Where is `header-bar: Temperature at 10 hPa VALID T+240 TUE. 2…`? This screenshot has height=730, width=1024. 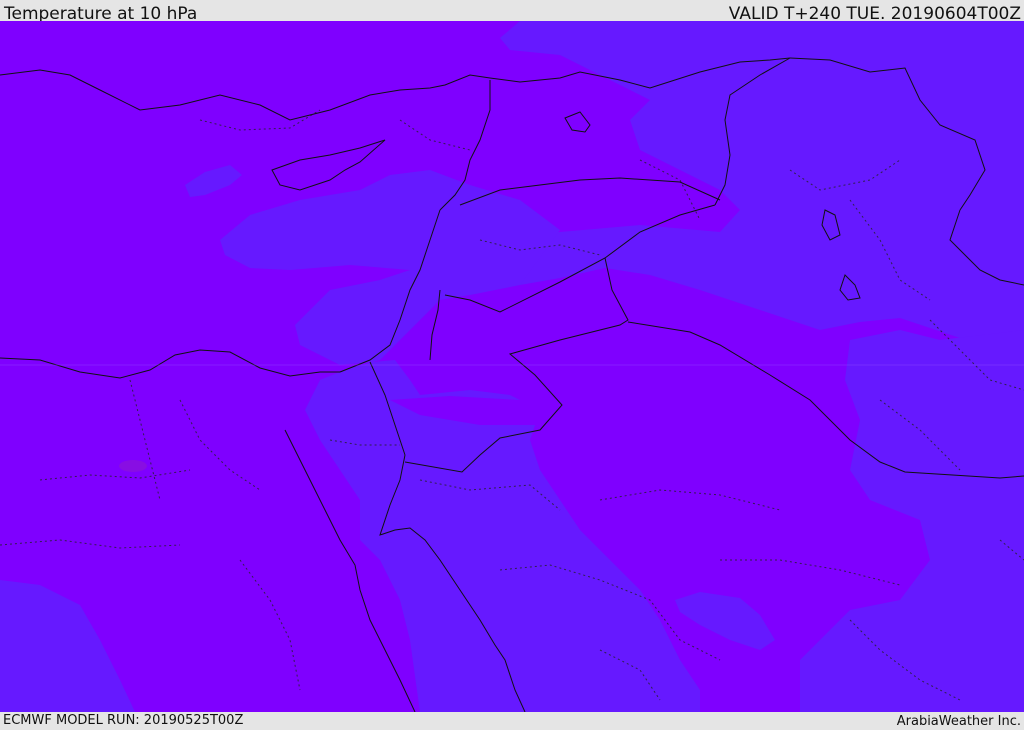
header-bar: Temperature at 10 hPa VALID T+240 TUE. 2… is located at coordinates (512, 12).